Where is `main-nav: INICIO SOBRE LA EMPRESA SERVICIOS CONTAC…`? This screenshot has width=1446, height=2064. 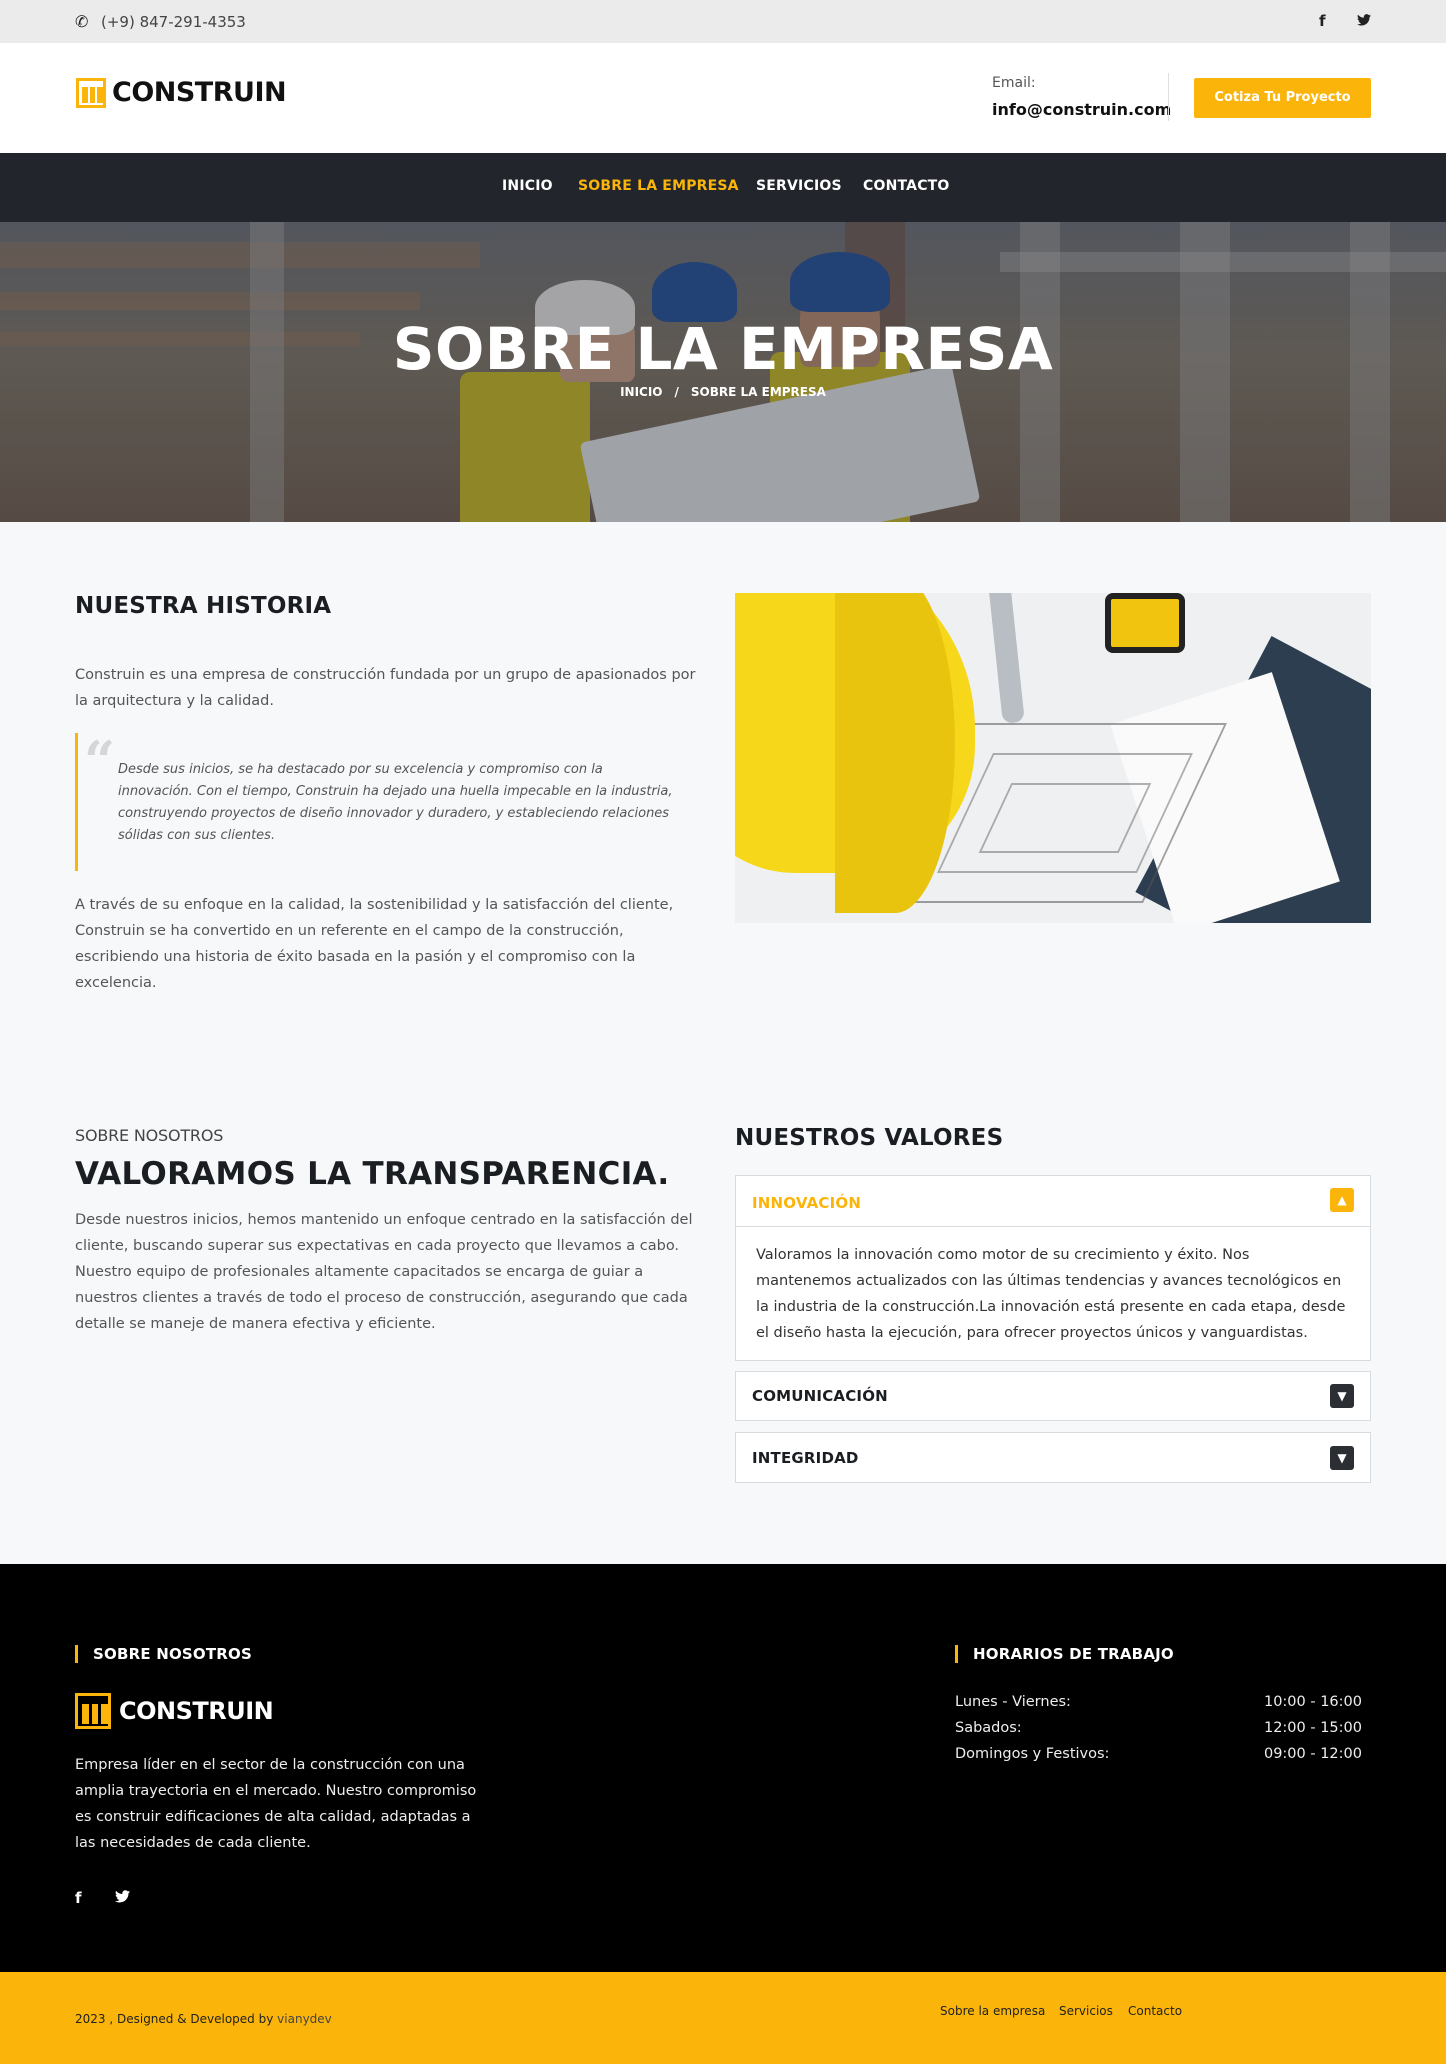 main-nav: INICIO SOBRE LA EMPRESA SERVICIOS CONTAC… is located at coordinates (723, 187).